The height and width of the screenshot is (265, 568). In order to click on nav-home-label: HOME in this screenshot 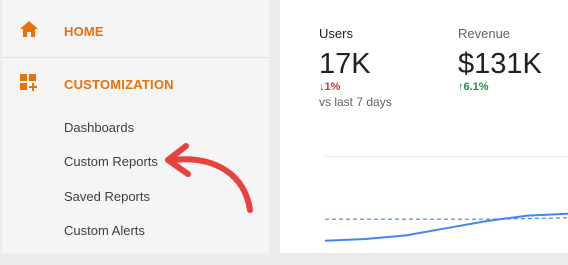, I will do `click(84, 31)`.